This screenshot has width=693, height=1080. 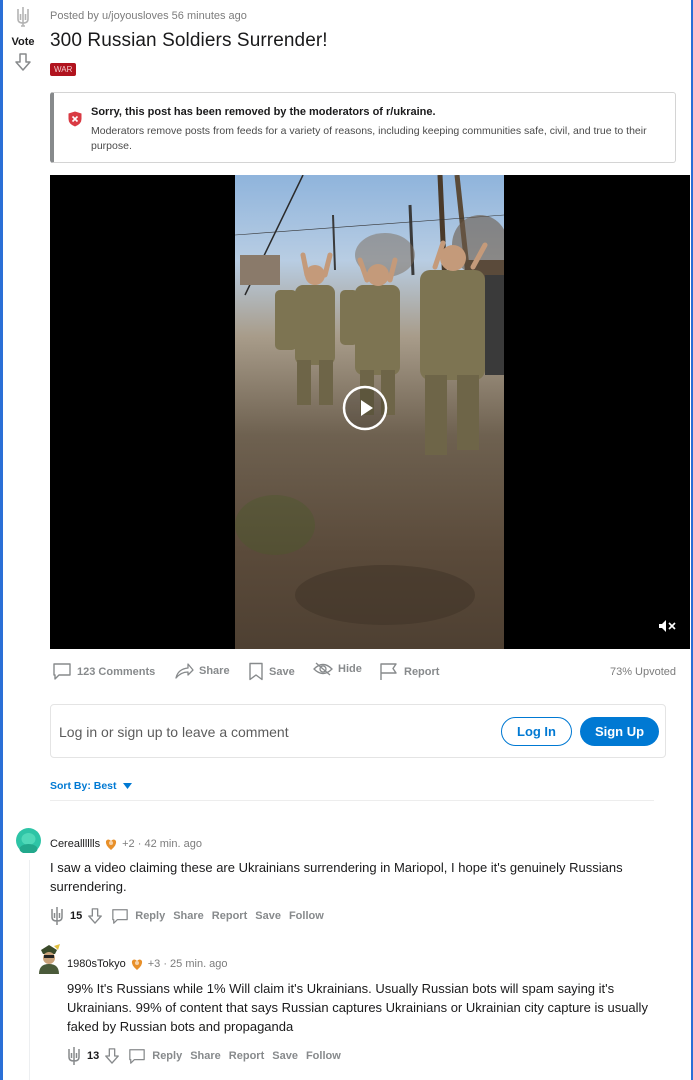 What do you see at coordinates (256, 671) in the screenshot?
I see `save-icon` at bounding box center [256, 671].